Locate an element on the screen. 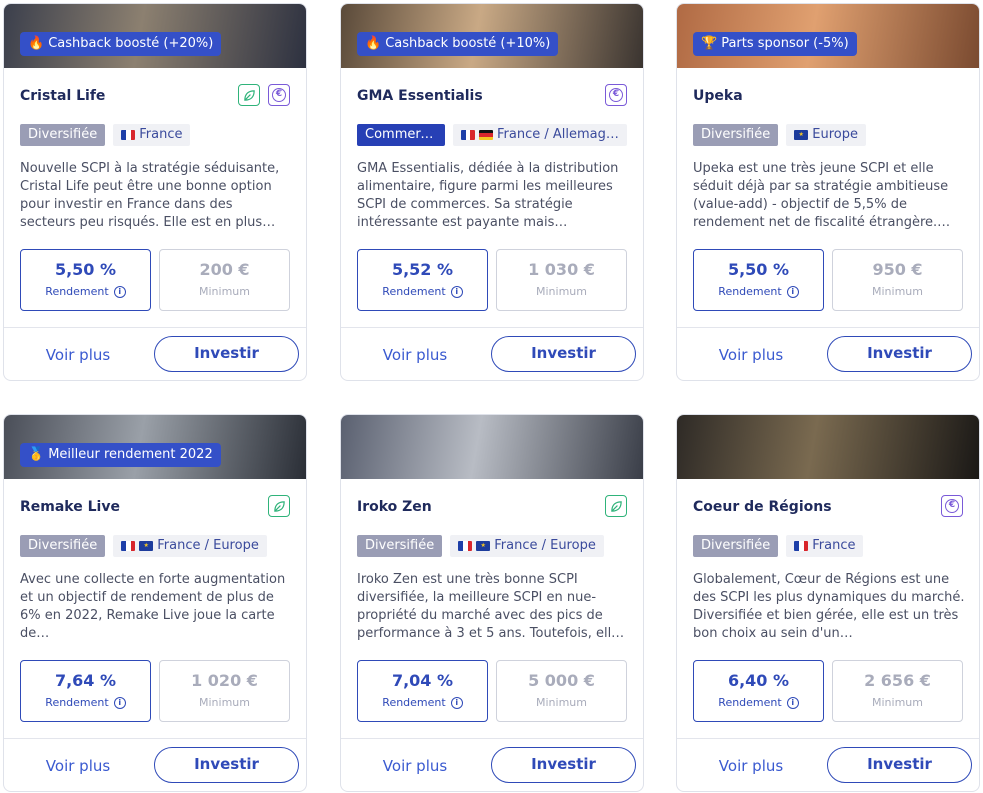  card-title: Upeka is located at coordinates (718, 96).